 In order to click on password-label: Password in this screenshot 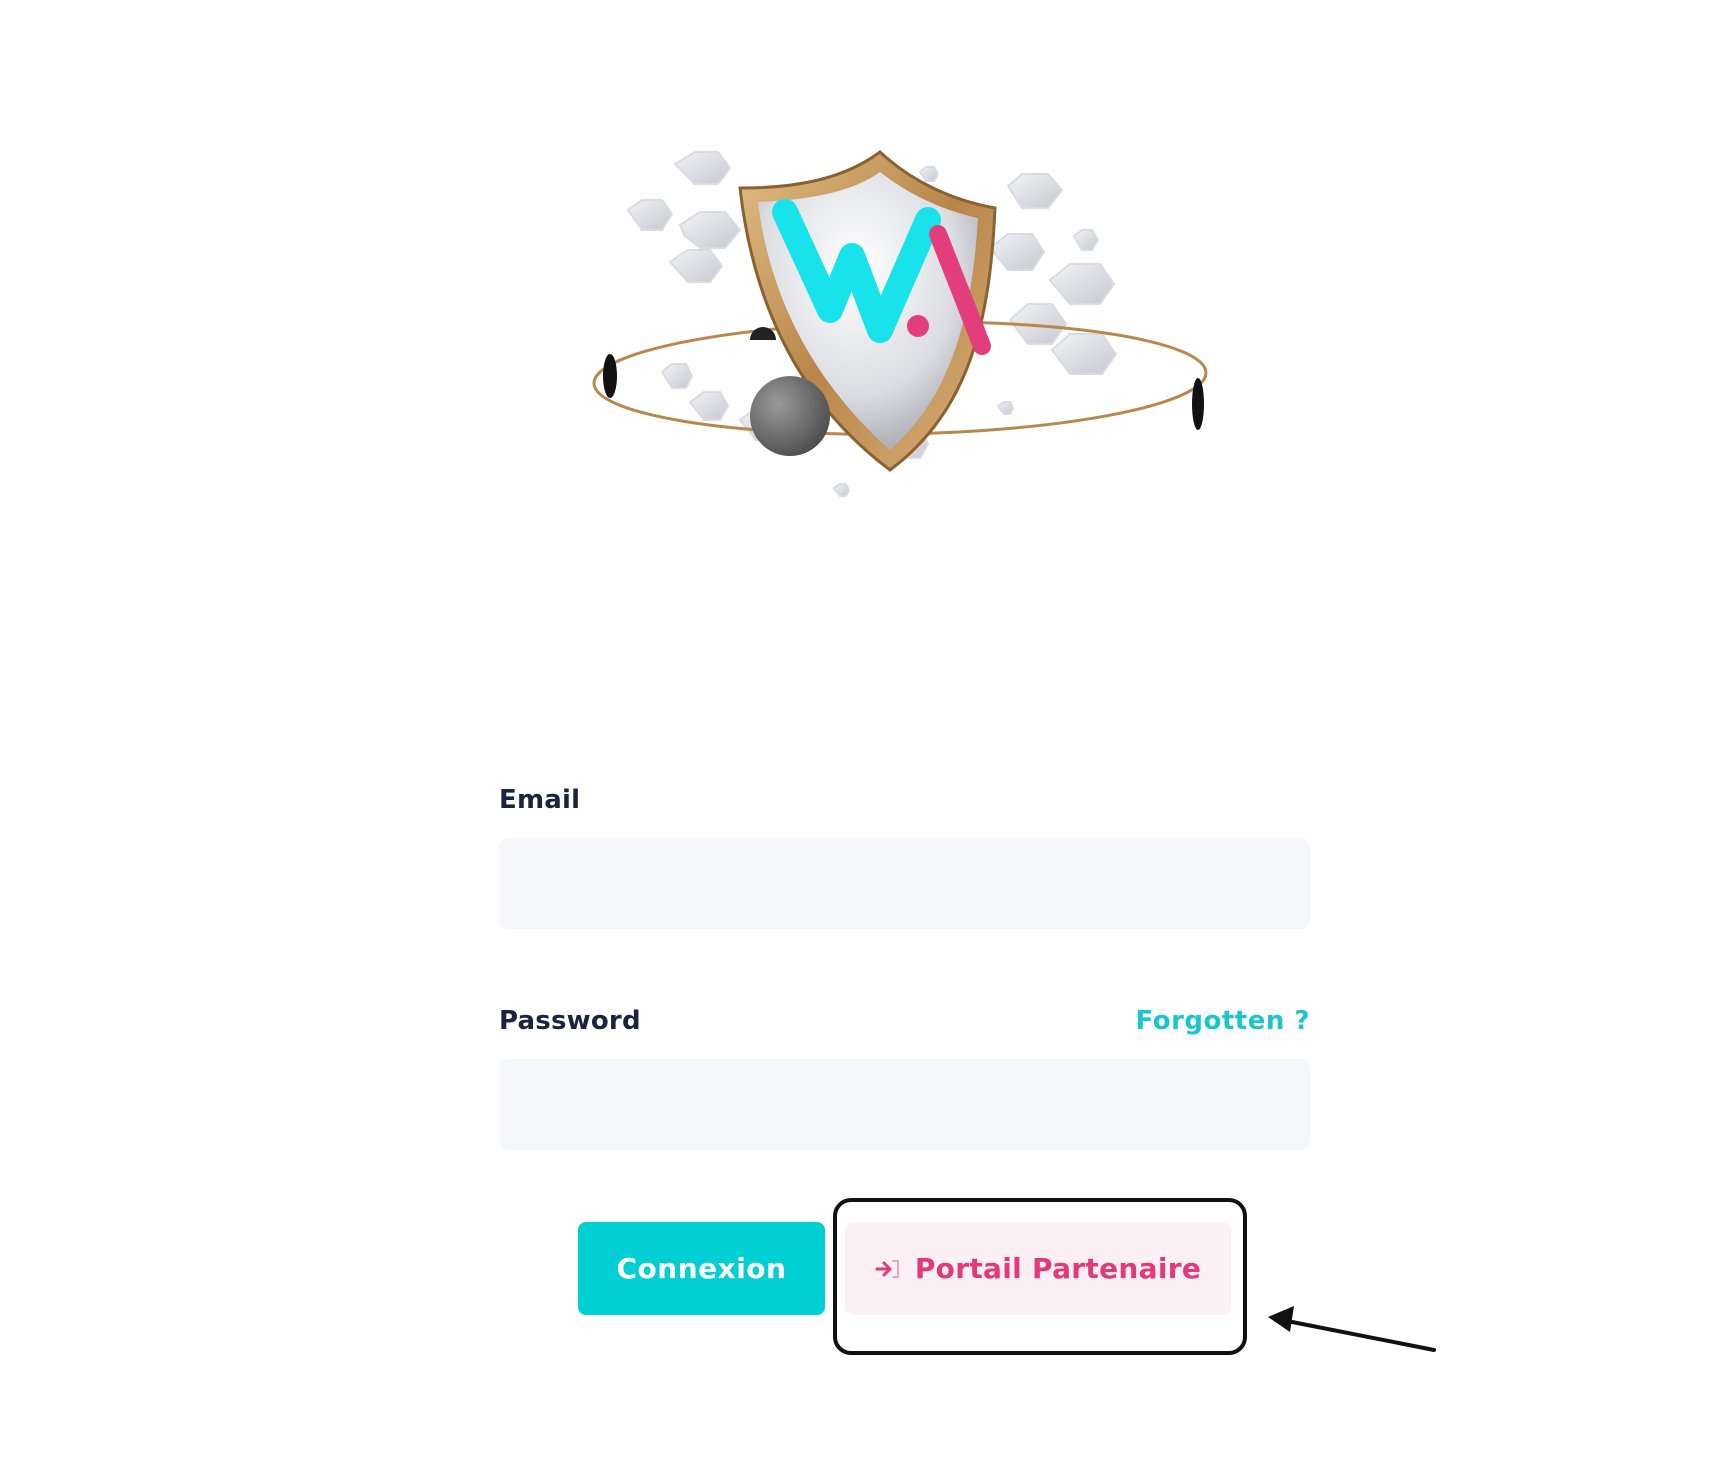, I will do `click(570, 1021)`.